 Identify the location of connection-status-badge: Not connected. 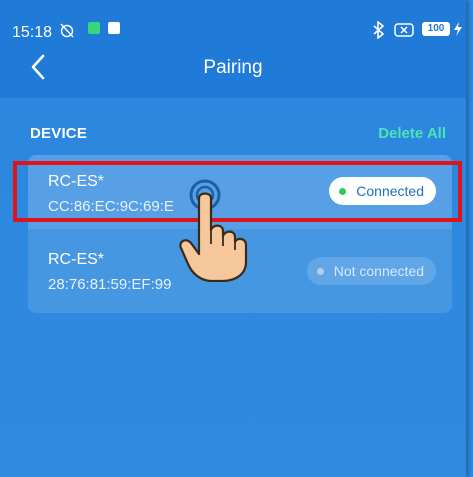
(371, 271).